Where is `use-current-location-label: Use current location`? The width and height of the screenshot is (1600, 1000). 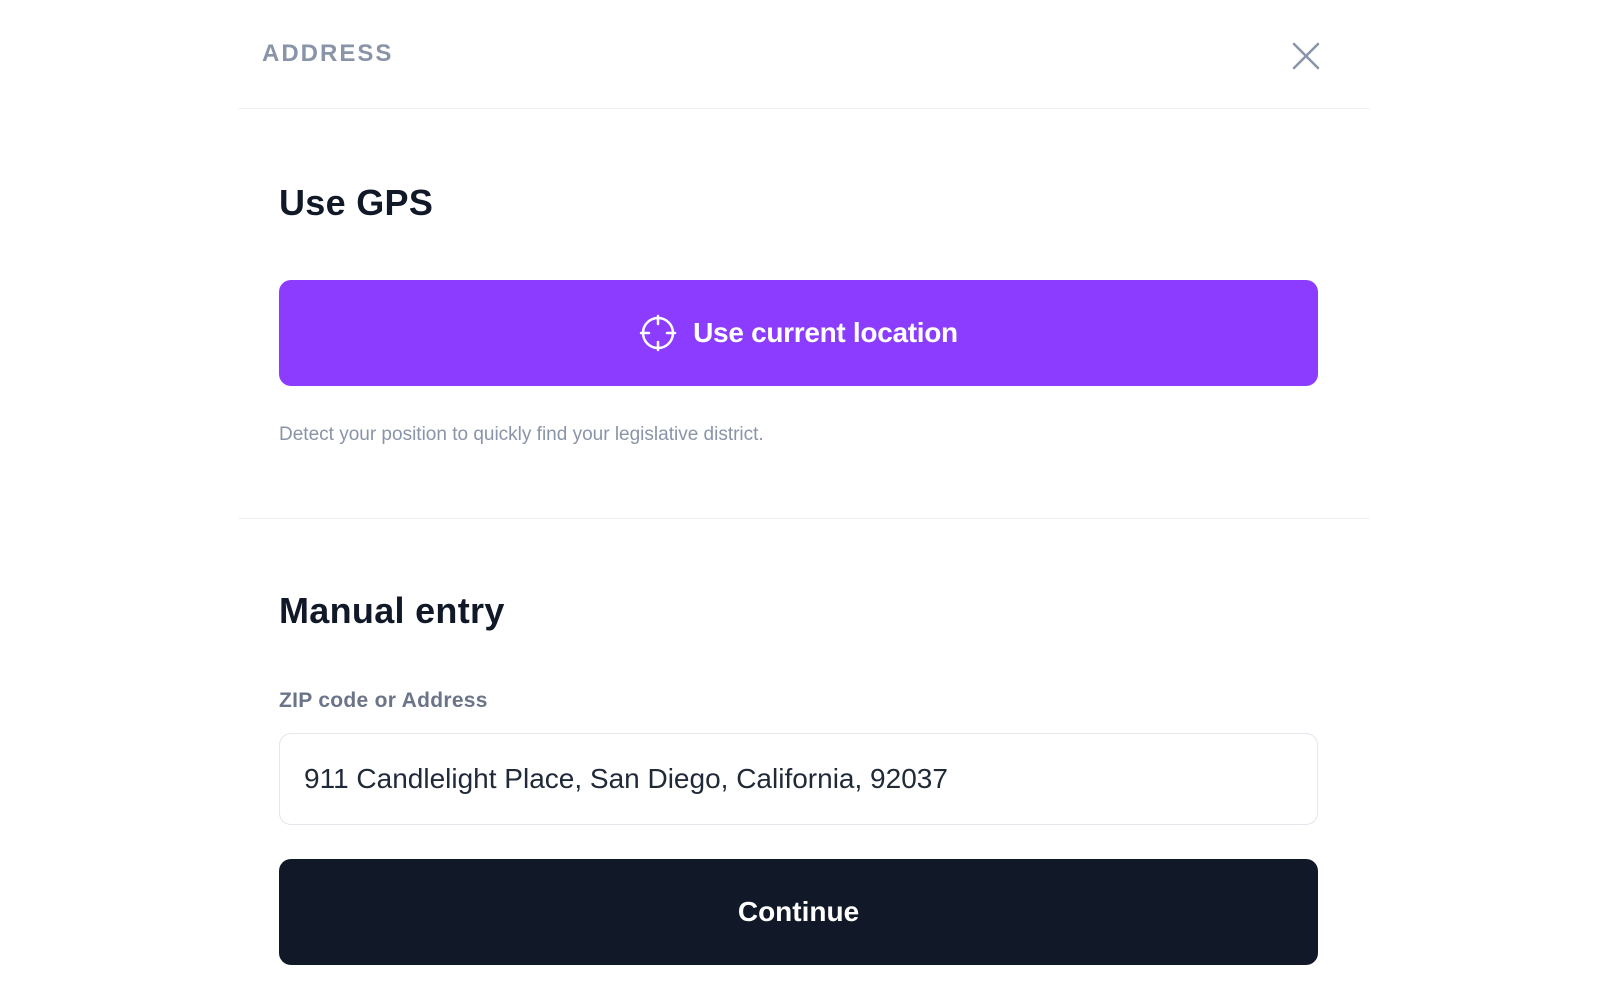
use-current-location-label: Use current location is located at coordinates (825, 332).